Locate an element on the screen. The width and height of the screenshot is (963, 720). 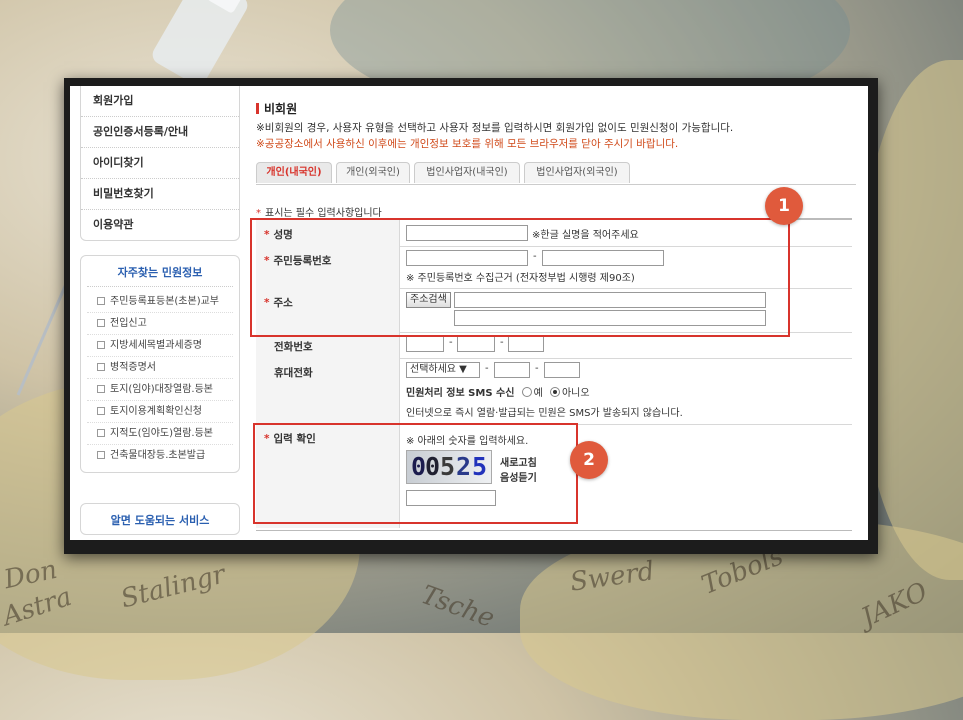
sidebar-item-certificate: 공인인증서등록/안내 is located at coordinates (160, 132).